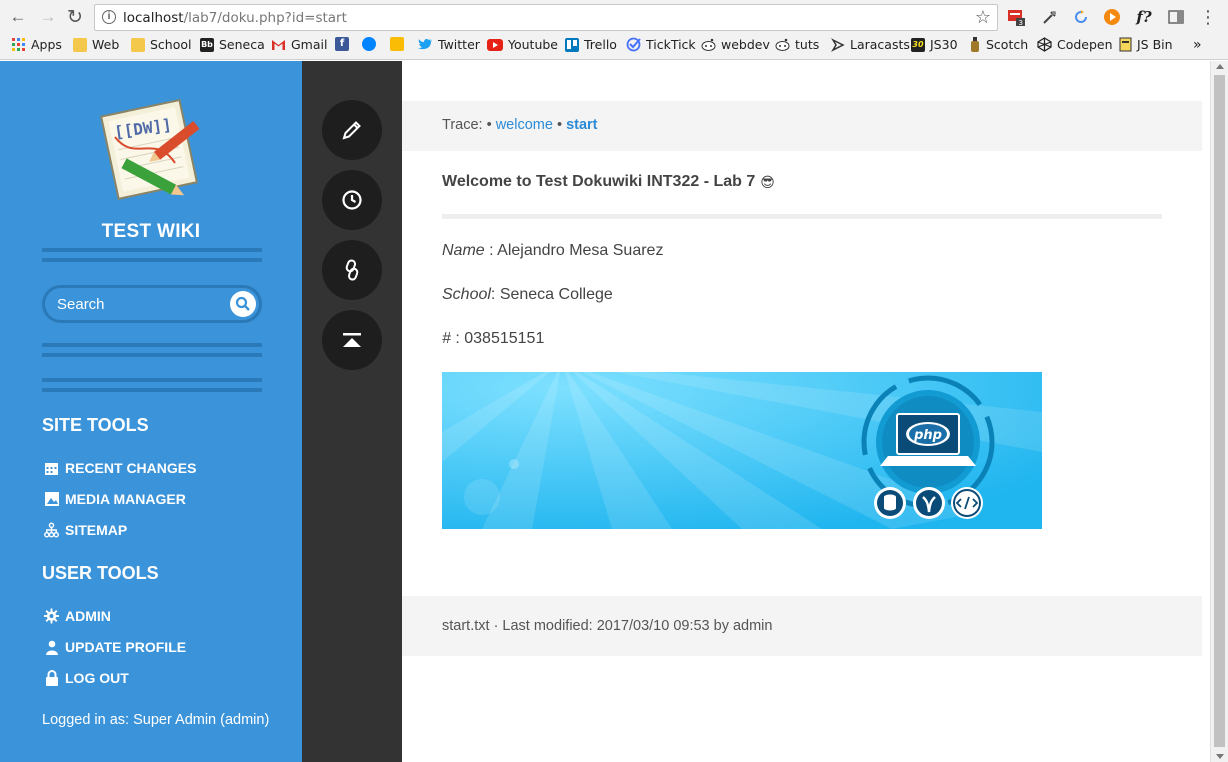 This screenshot has width=1228, height=762. Describe the element at coordinates (299, 44) in the screenshot. I see `bookmark-gmail: Gmail` at that location.